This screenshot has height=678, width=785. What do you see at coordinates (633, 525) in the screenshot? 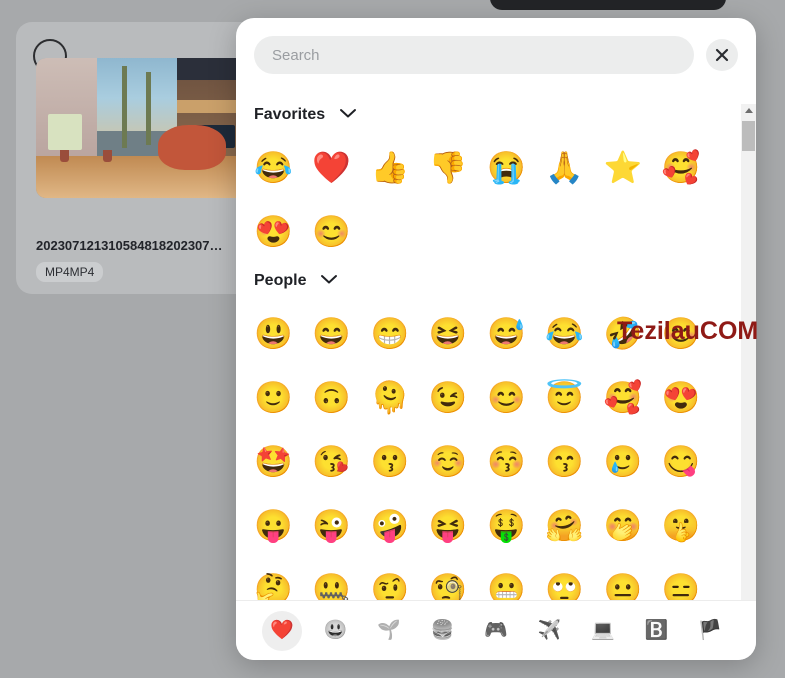
I see `emoji-cell: 🤭` at bounding box center [633, 525].